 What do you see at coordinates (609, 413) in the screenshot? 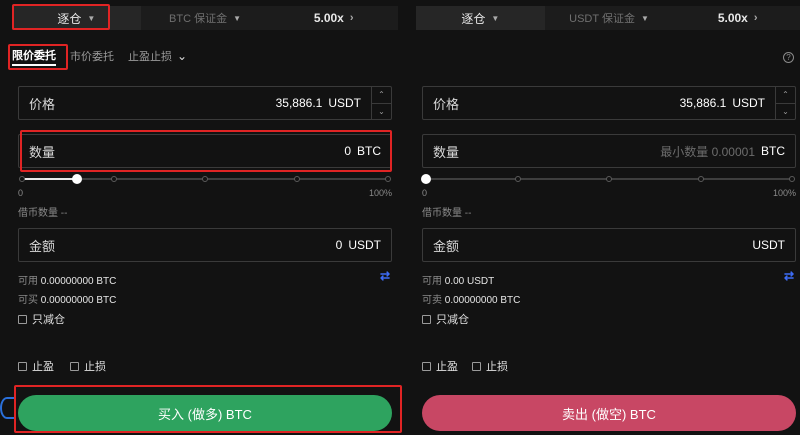
I see `sell-short-button: 卖出 (做空) BTC` at bounding box center [609, 413].